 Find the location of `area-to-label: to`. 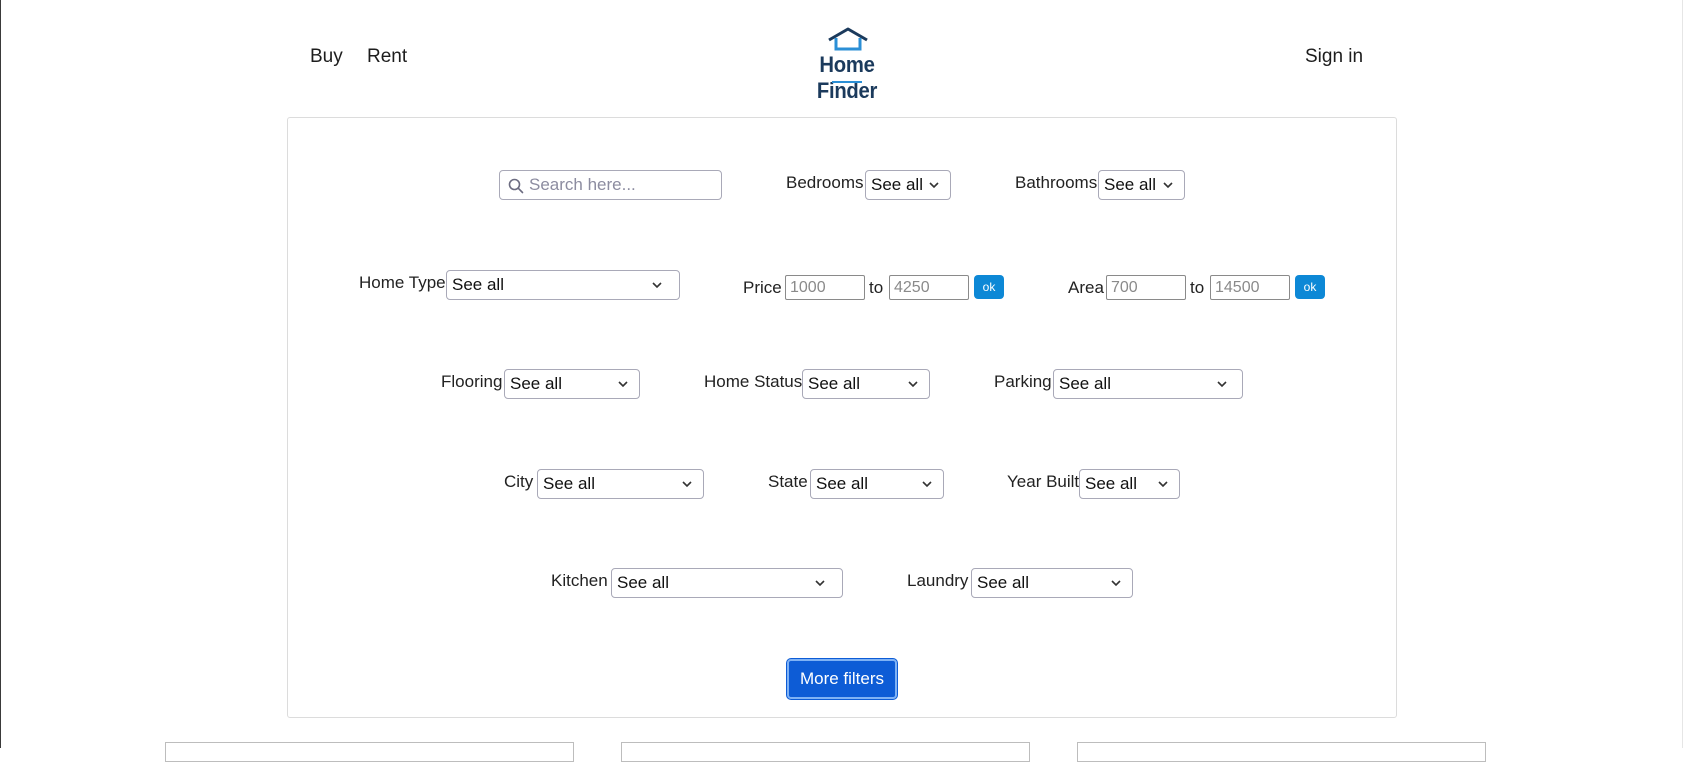

area-to-label: to is located at coordinates (1197, 287).